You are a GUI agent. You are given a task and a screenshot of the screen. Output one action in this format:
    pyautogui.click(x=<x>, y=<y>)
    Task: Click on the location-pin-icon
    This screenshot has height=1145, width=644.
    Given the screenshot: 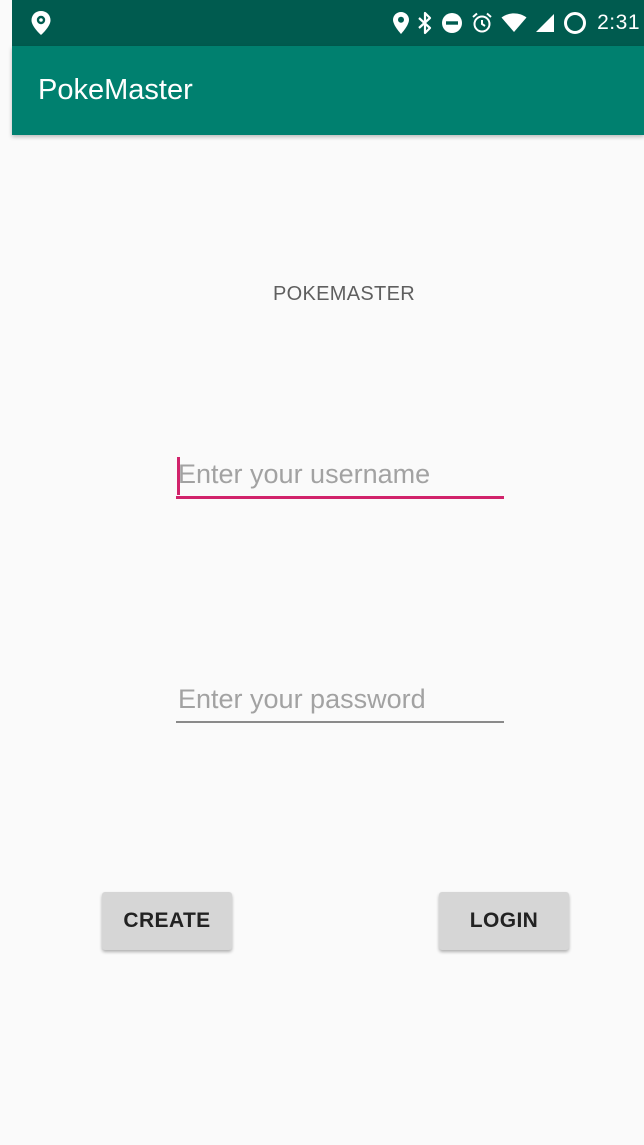 What is the action you would take?
    pyautogui.click(x=401, y=23)
    